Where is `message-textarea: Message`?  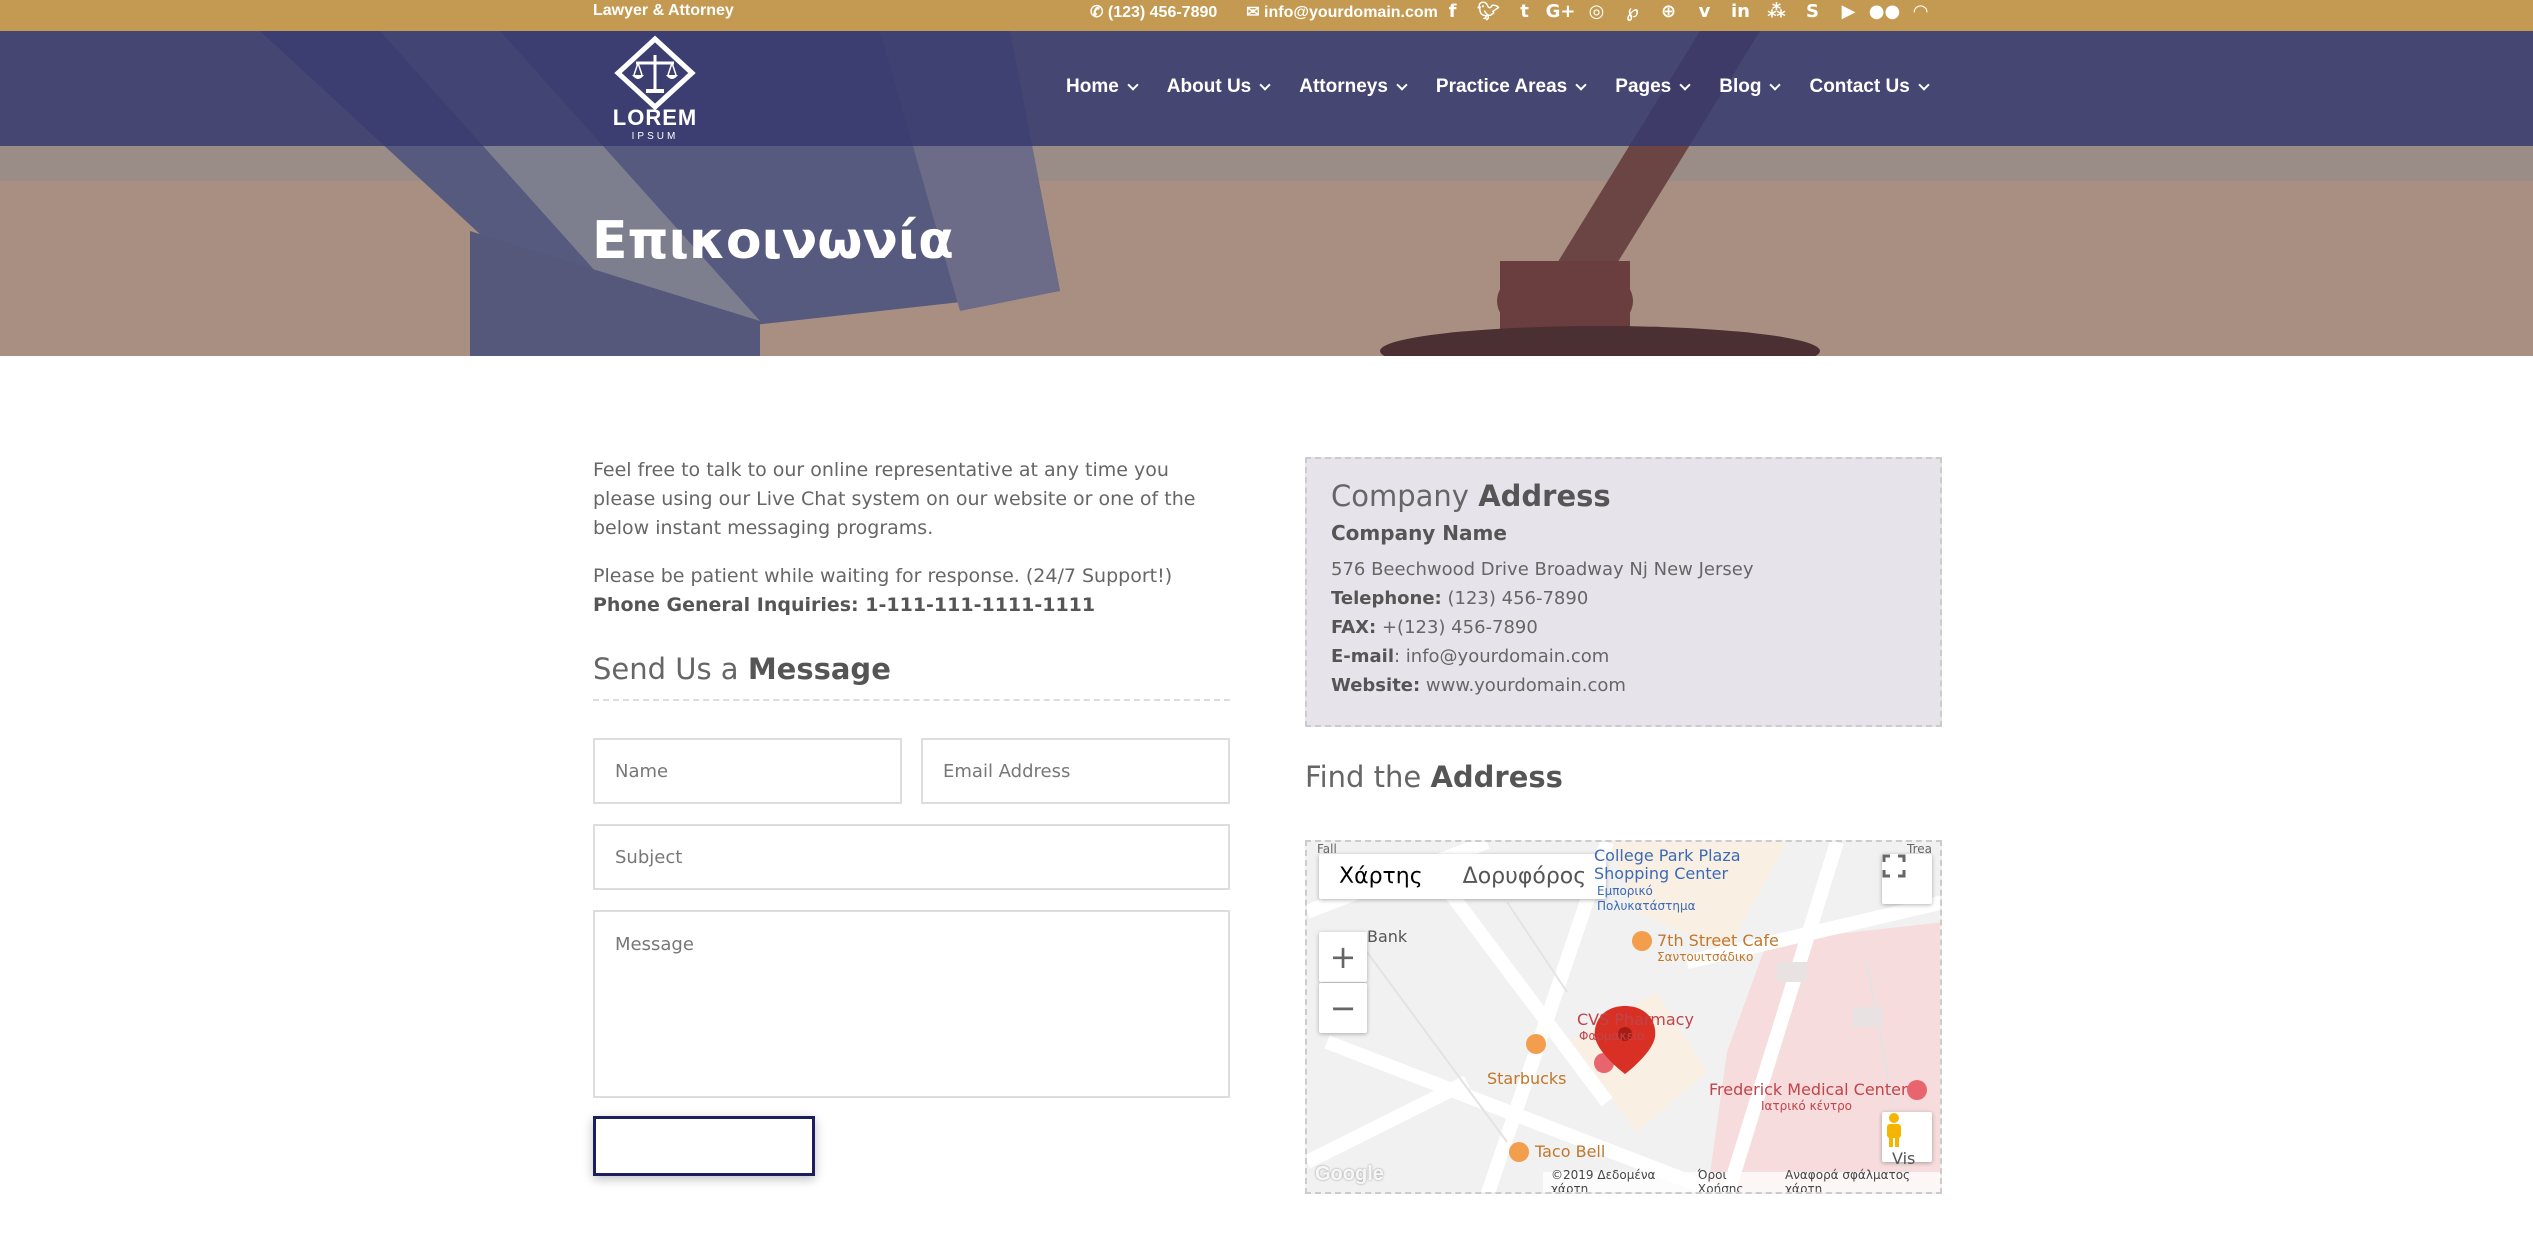
message-textarea: Message is located at coordinates (911, 1004).